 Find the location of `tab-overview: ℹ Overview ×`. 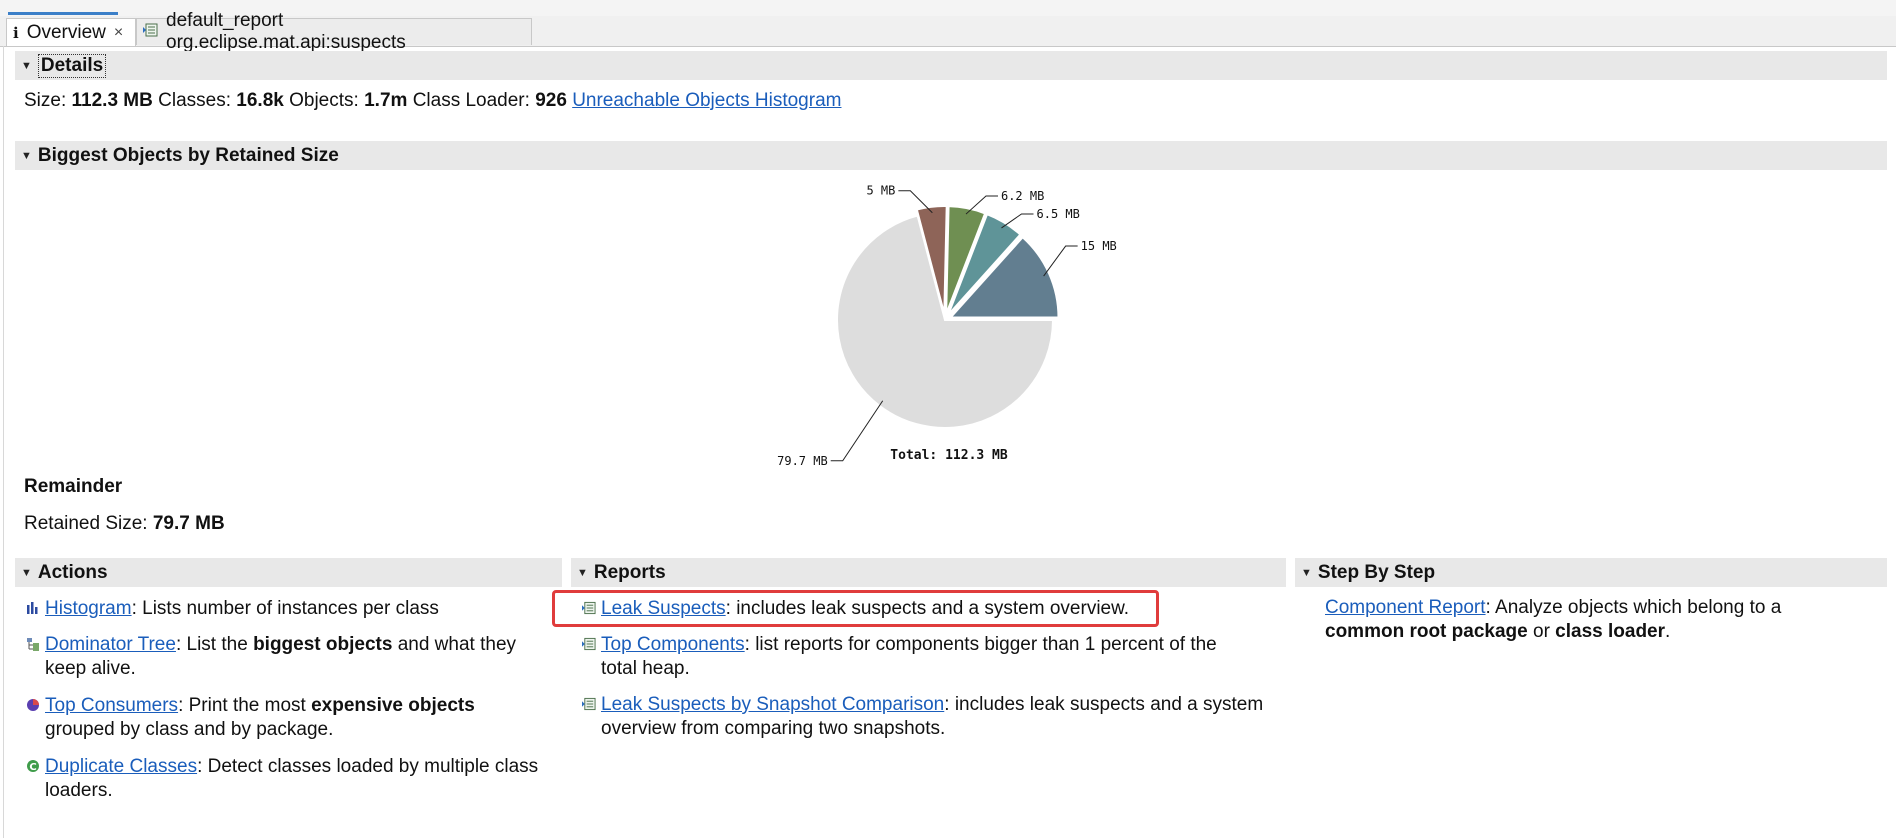

tab-overview: ℹ Overview × is located at coordinates (71, 32).